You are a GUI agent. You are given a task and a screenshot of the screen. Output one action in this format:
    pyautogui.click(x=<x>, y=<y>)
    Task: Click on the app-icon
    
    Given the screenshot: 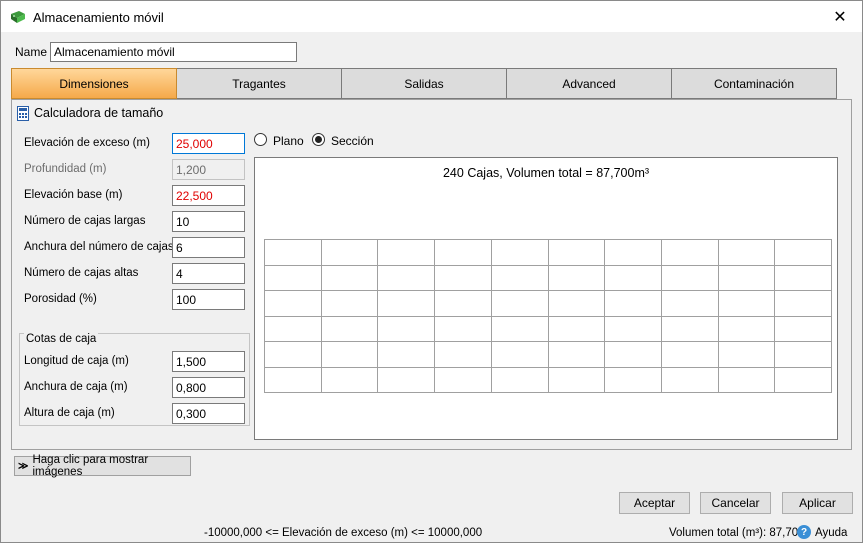 What is the action you would take?
    pyautogui.click(x=18, y=17)
    